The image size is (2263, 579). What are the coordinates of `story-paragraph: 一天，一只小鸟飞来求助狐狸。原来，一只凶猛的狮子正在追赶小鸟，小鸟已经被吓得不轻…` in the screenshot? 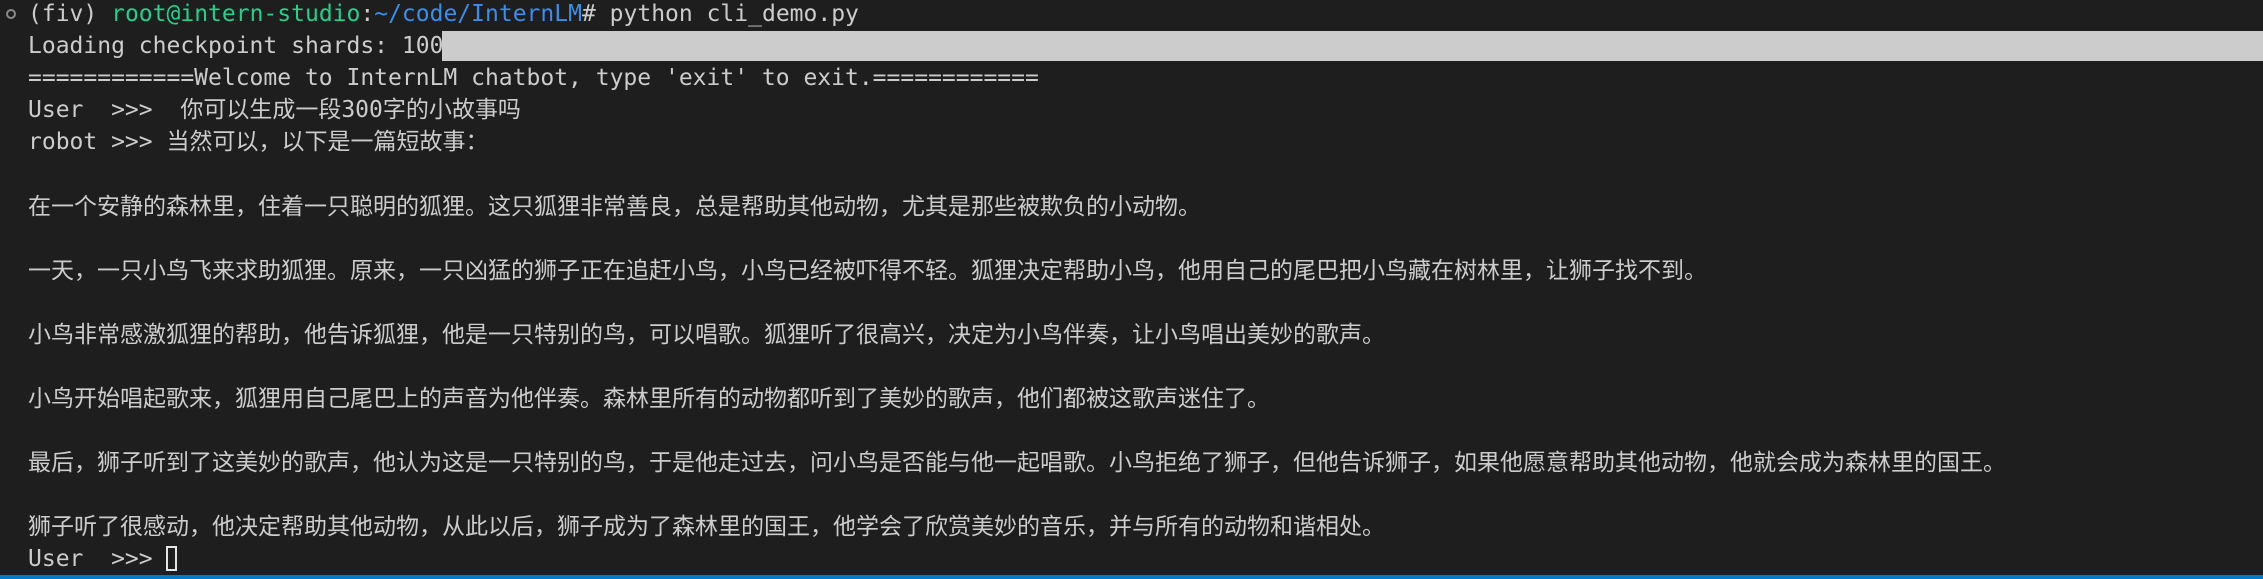 It's located at (867, 271).